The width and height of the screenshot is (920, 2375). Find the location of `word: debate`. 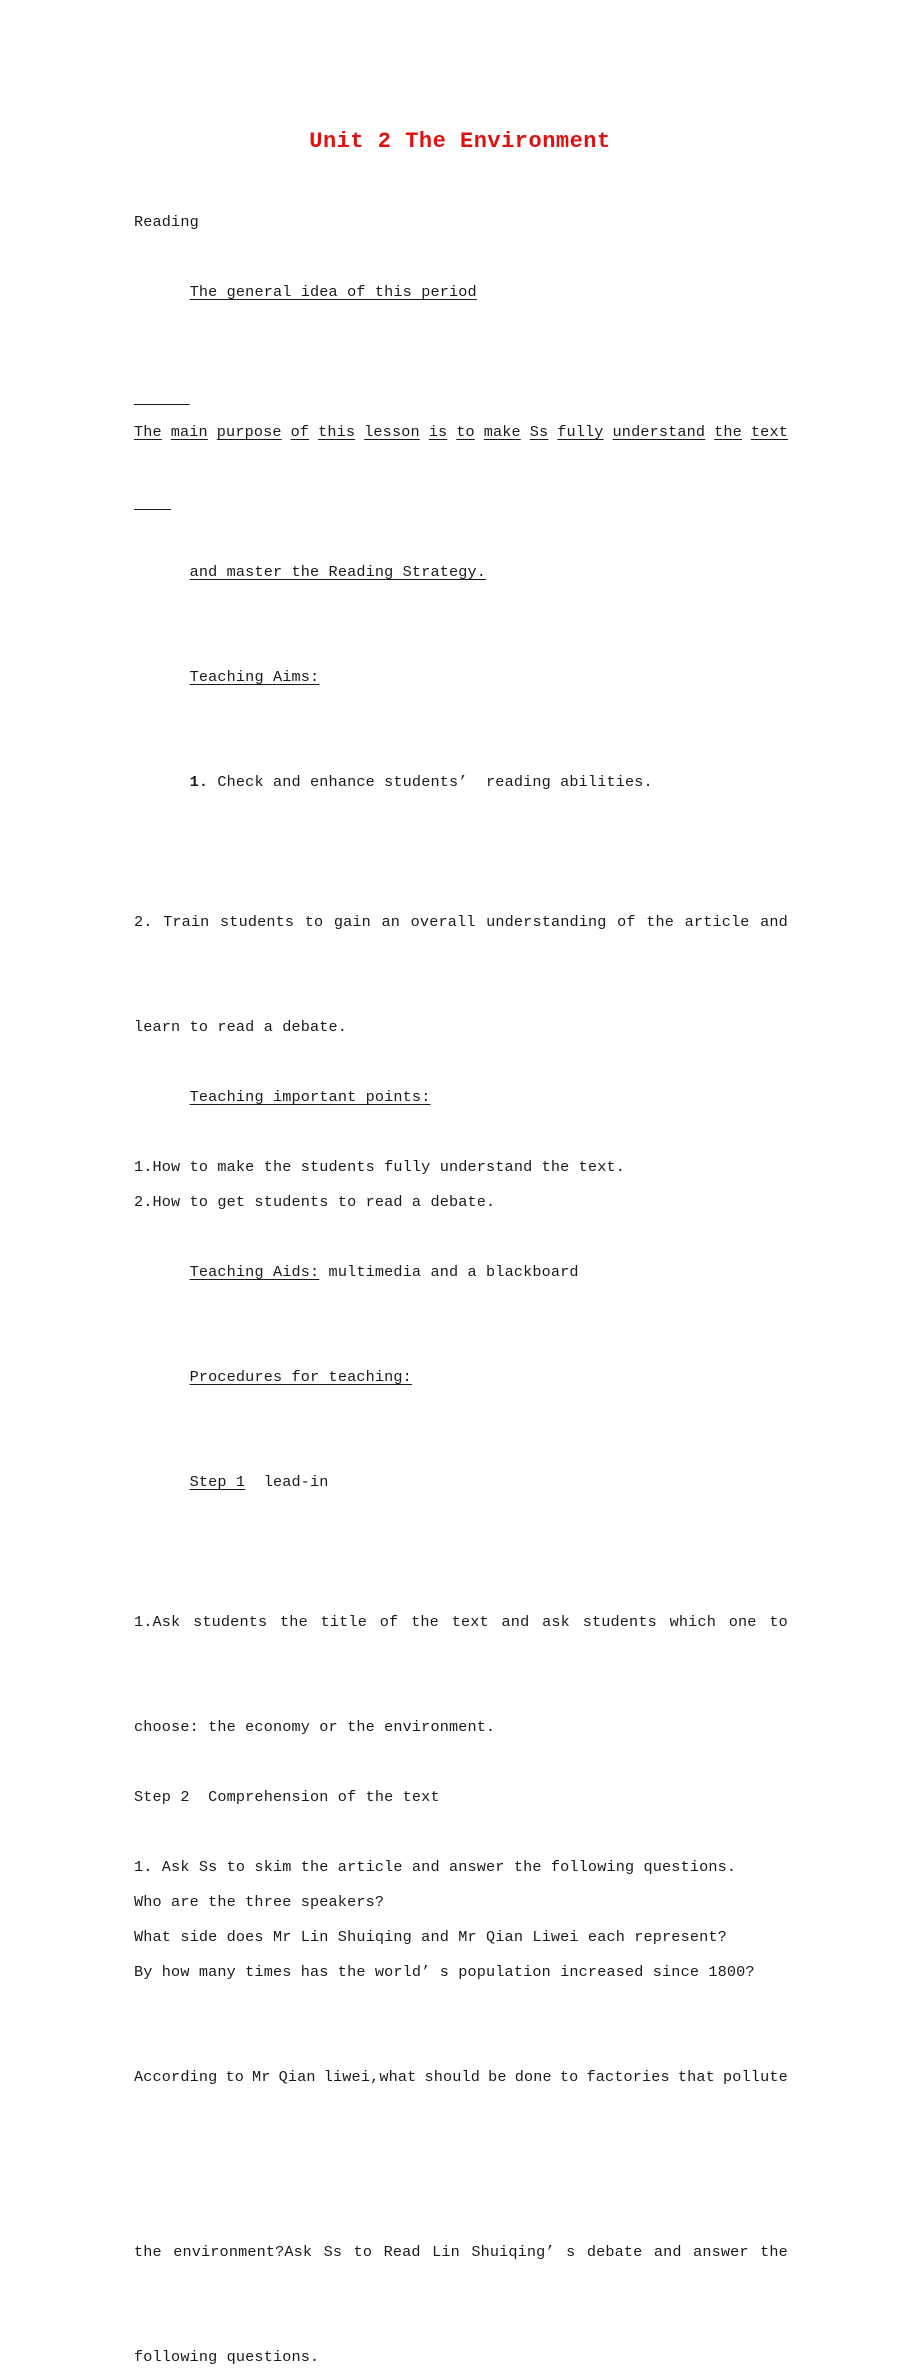

word: debate is located at coordinates (614, 2252).